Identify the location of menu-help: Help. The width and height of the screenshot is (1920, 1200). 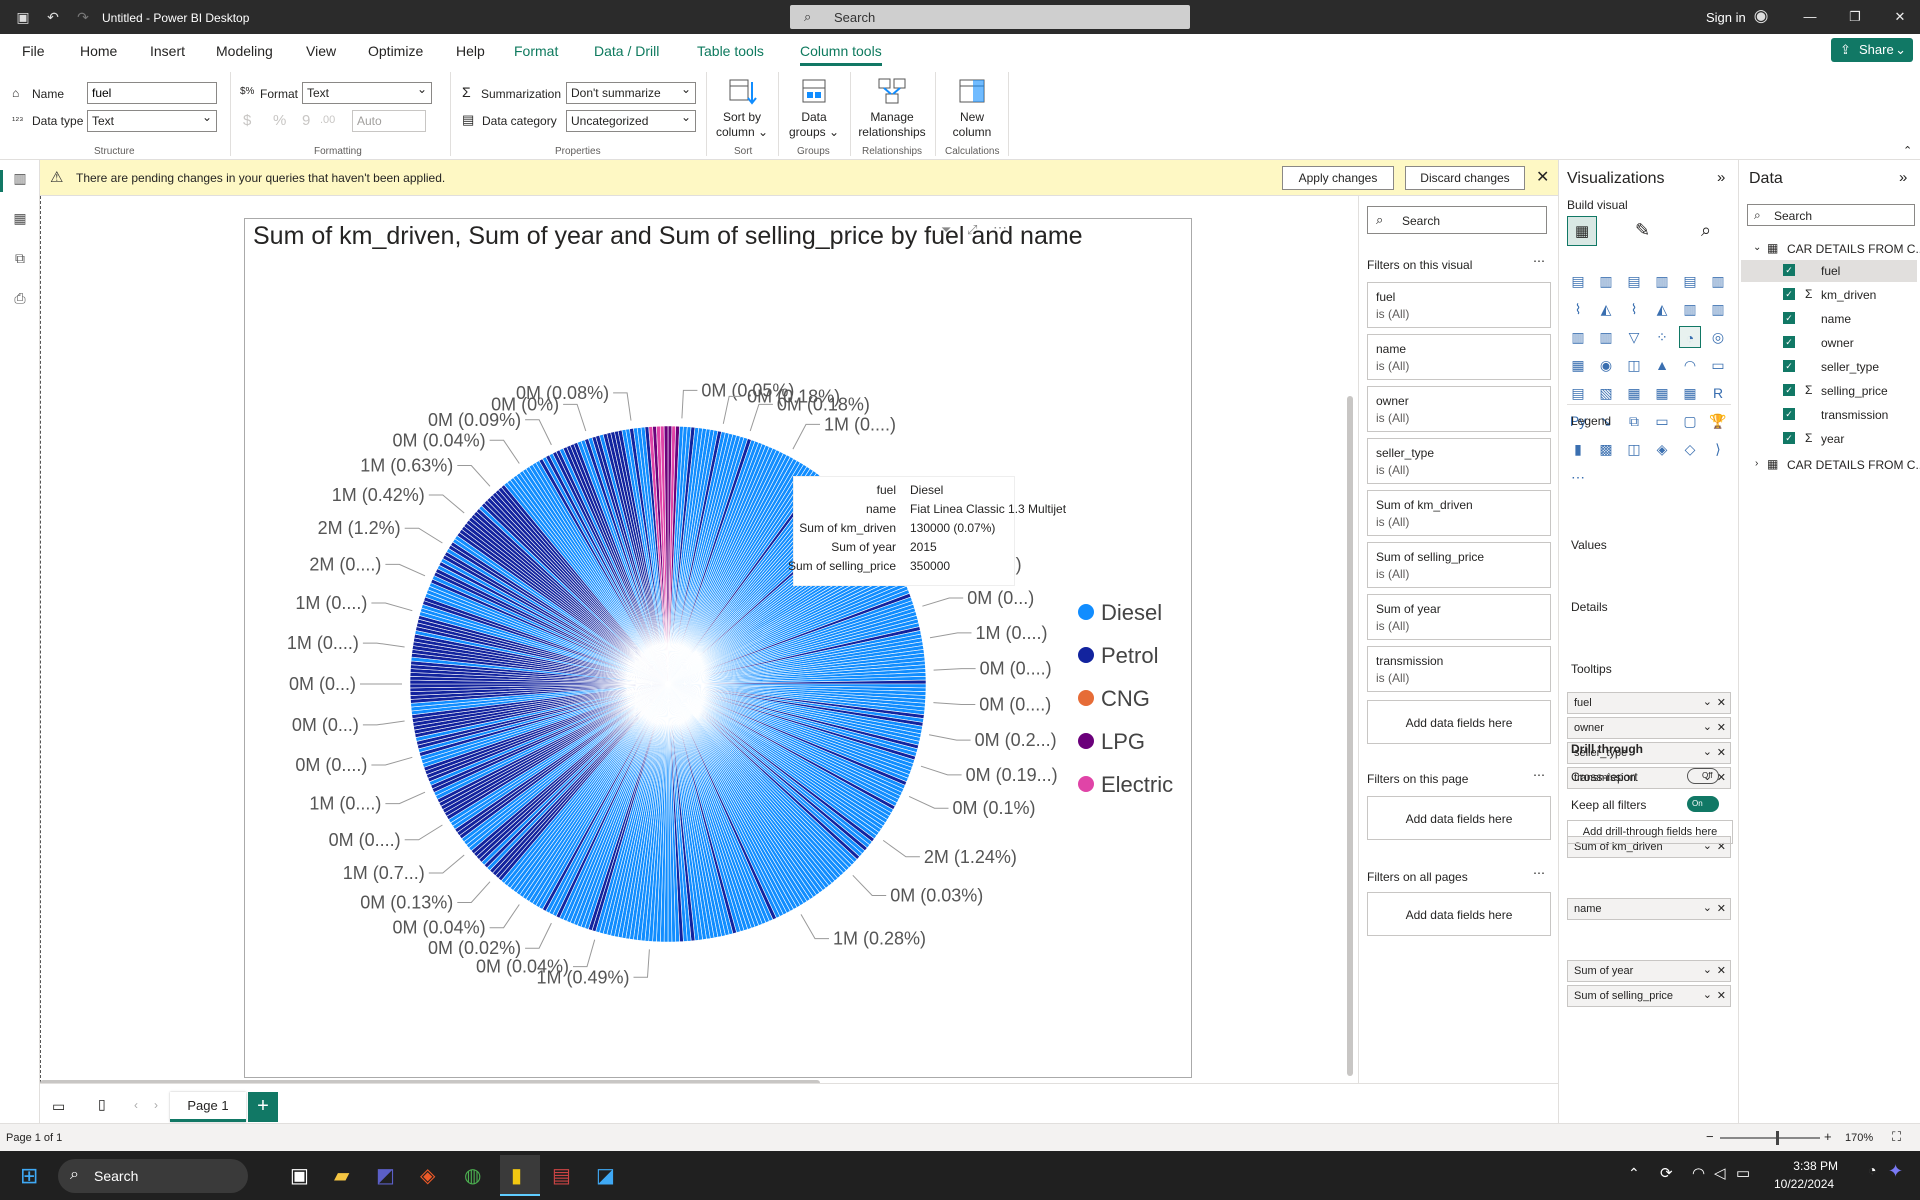
(470, 51).